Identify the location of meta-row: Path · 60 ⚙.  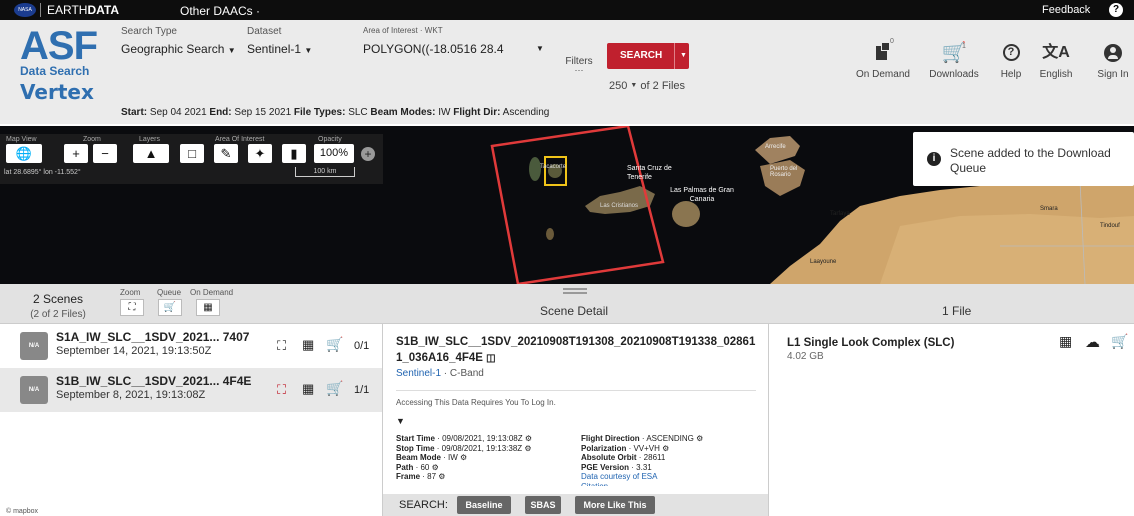
(417, 467).